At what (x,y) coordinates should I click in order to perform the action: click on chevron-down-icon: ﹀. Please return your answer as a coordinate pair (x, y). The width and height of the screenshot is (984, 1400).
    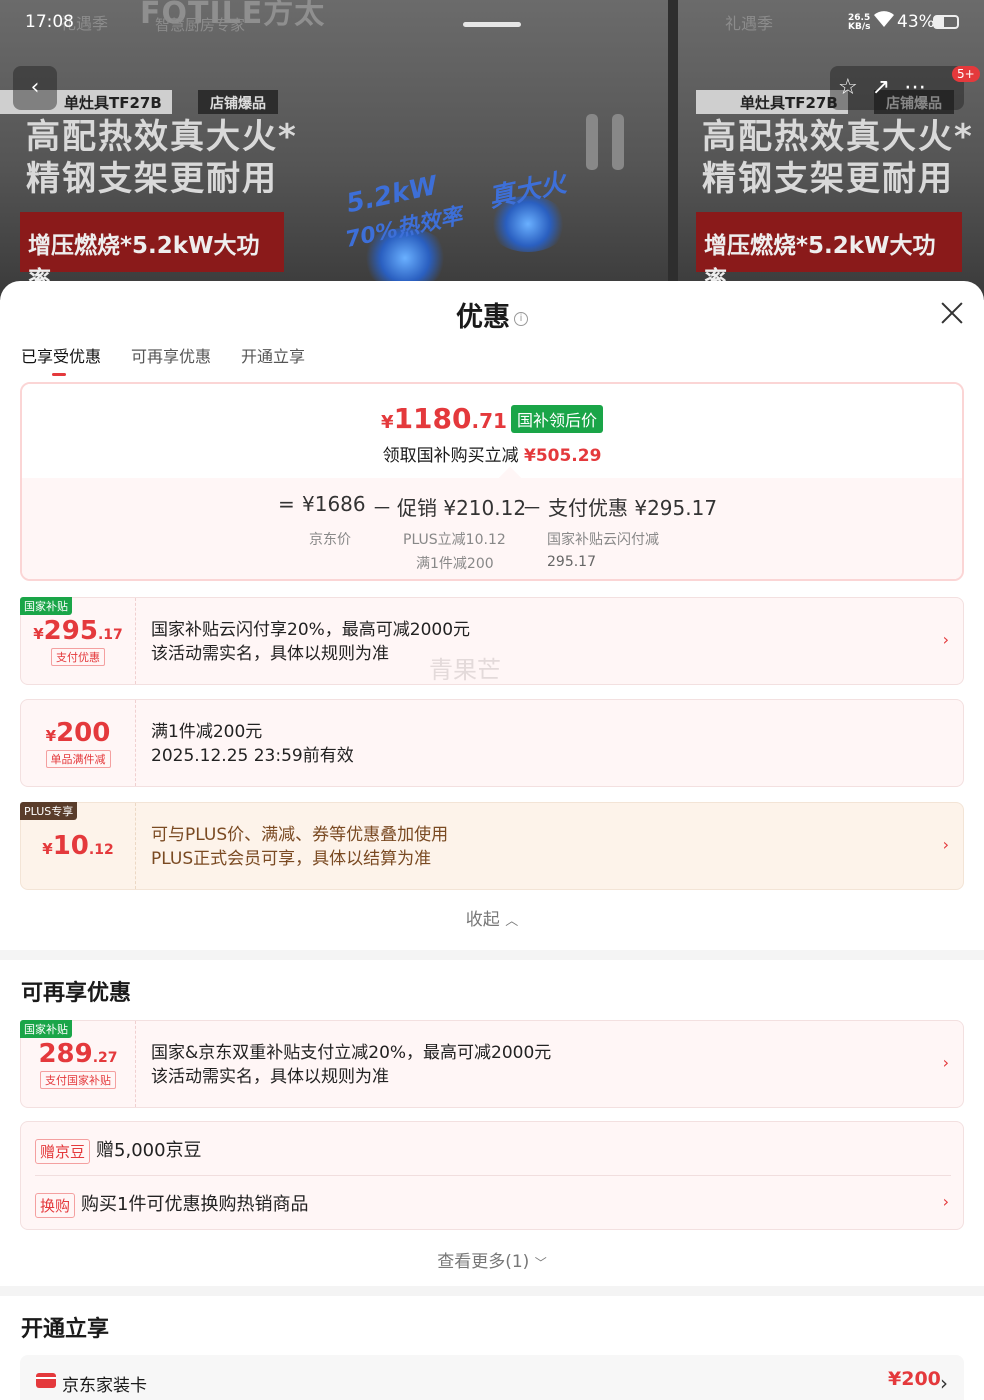
    Looking at the image, I should click on (540, 1263).